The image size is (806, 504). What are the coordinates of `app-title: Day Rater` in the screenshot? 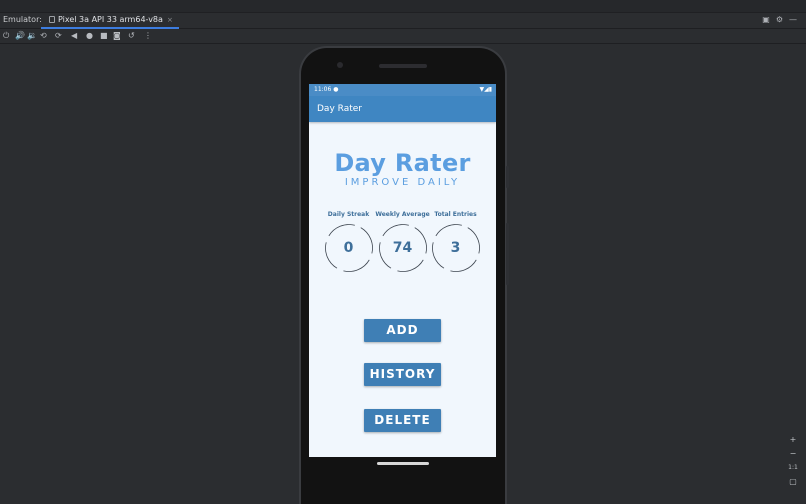 It's located at (402, 163).